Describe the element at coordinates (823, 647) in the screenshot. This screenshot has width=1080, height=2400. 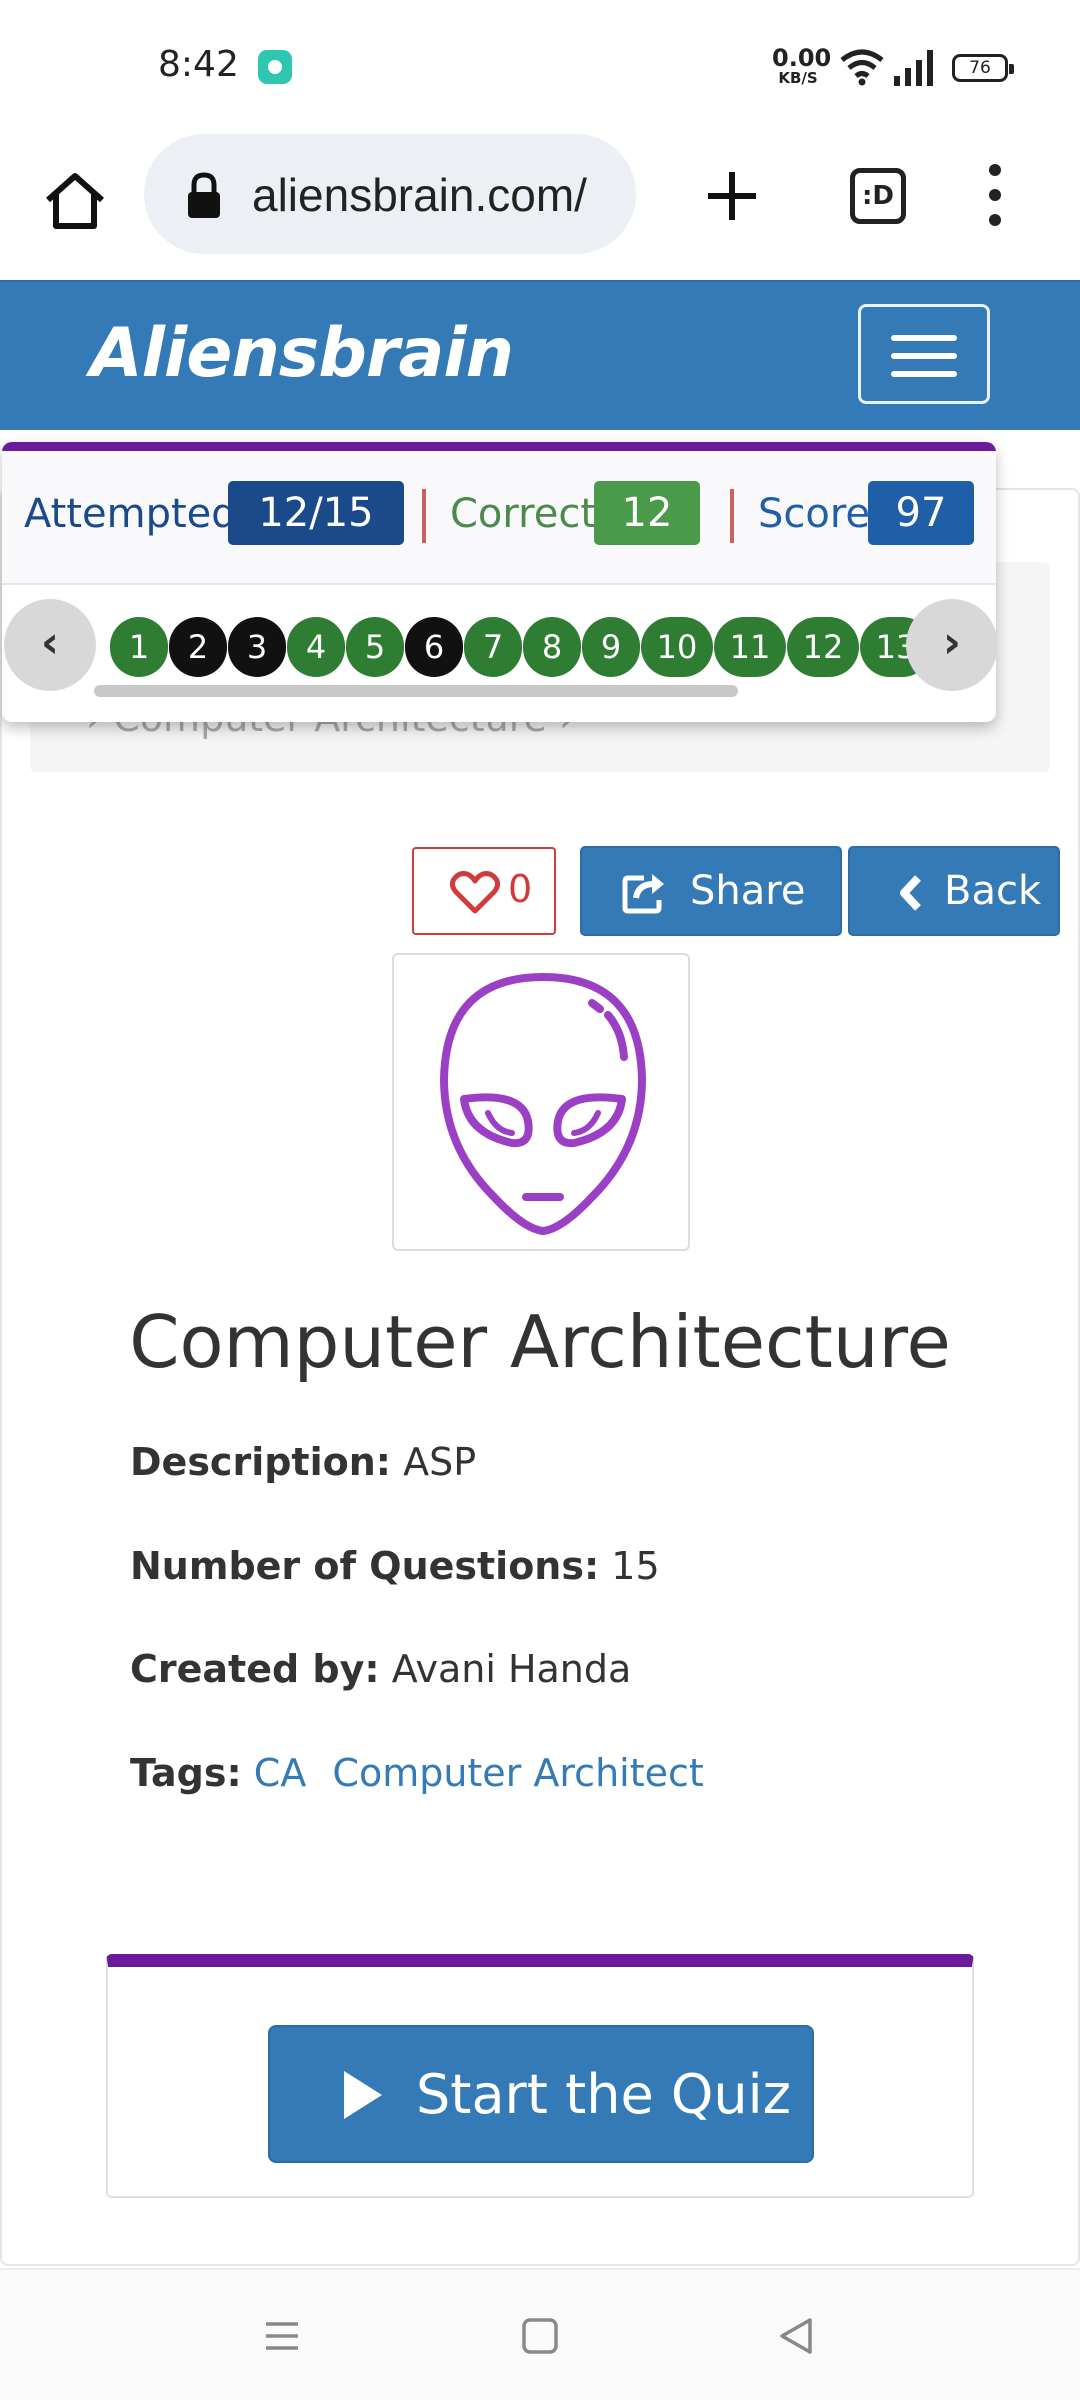
I see `question-number-button: 12` at that location.